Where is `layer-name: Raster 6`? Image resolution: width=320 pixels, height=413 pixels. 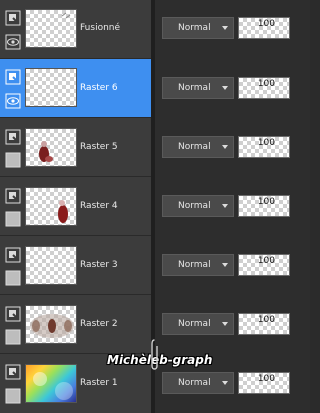
layer-name: Raster 6 is located at coordinates (99, 88).